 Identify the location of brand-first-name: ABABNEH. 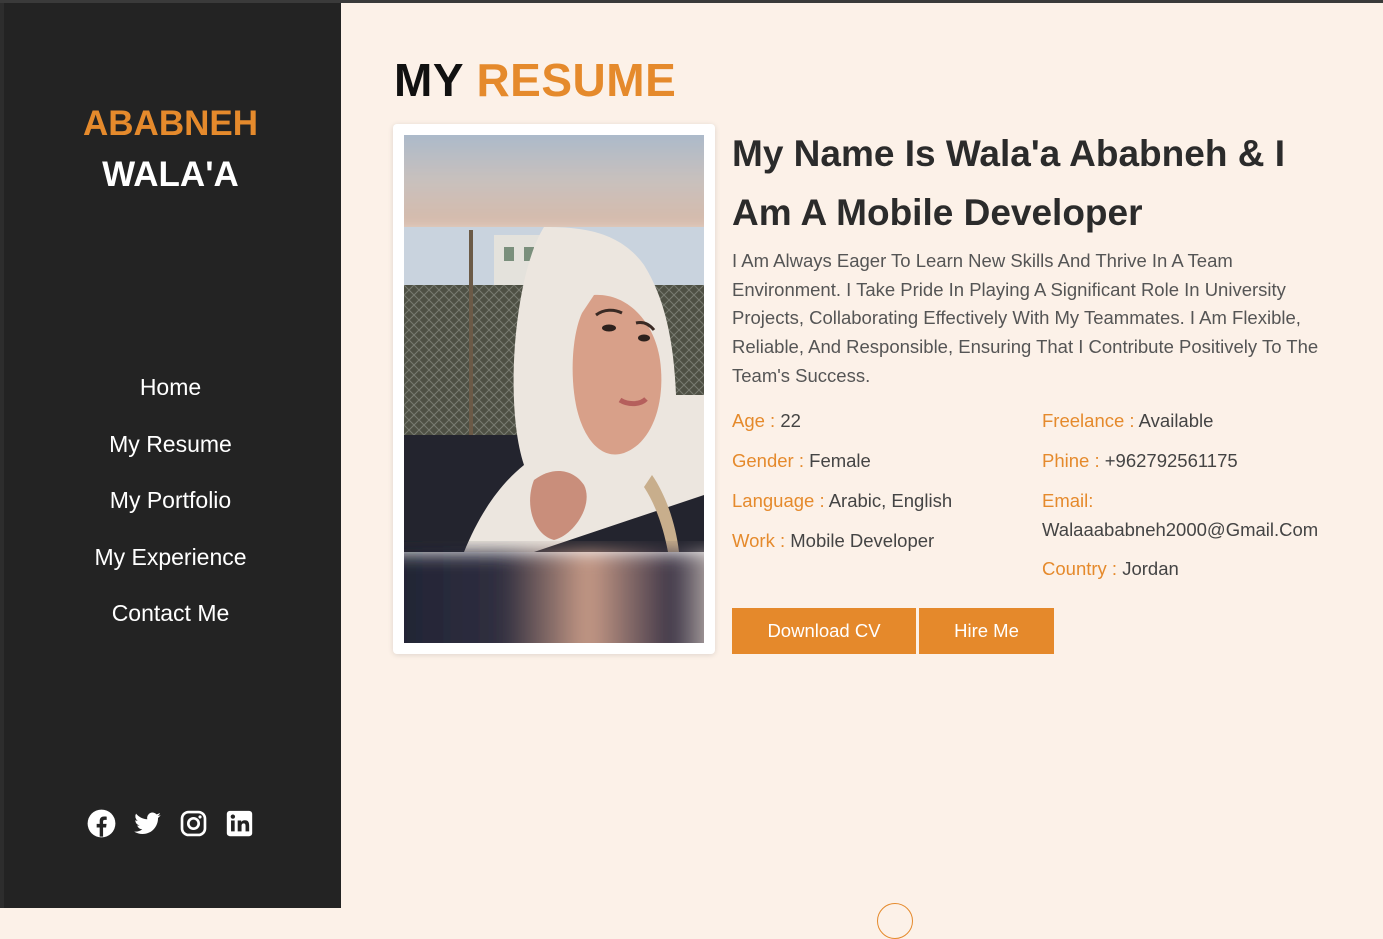
(170, 123).